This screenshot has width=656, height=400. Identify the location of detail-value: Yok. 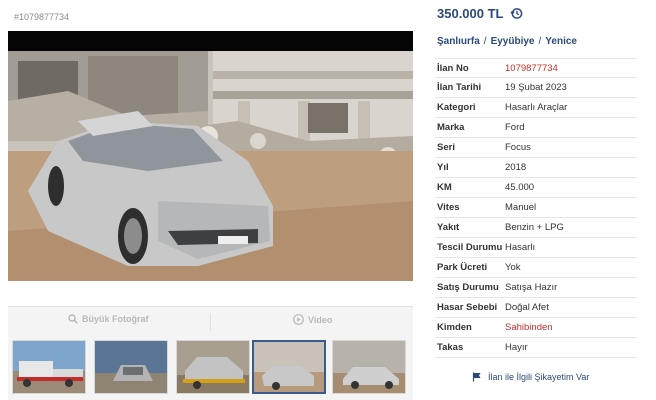
(513, 267).